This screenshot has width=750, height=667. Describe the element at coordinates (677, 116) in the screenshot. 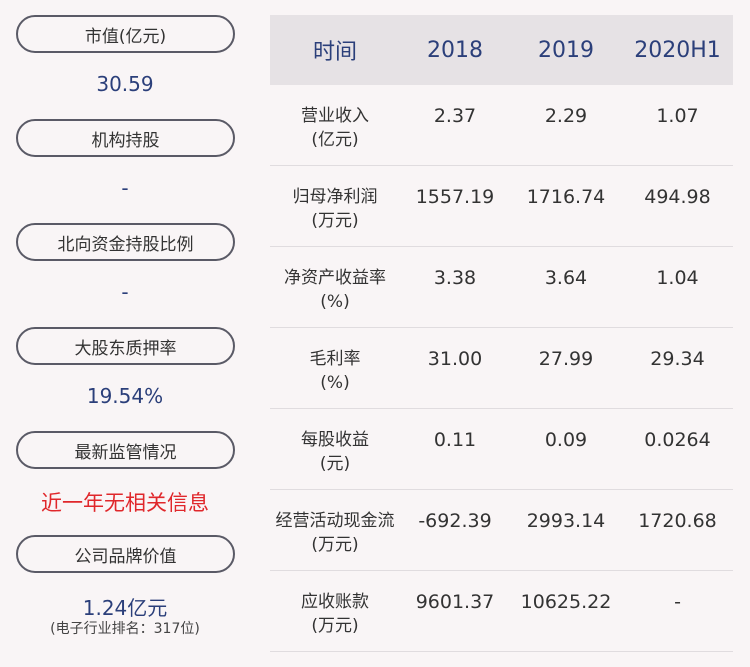

I see `cell-value: 1.07` at that location.